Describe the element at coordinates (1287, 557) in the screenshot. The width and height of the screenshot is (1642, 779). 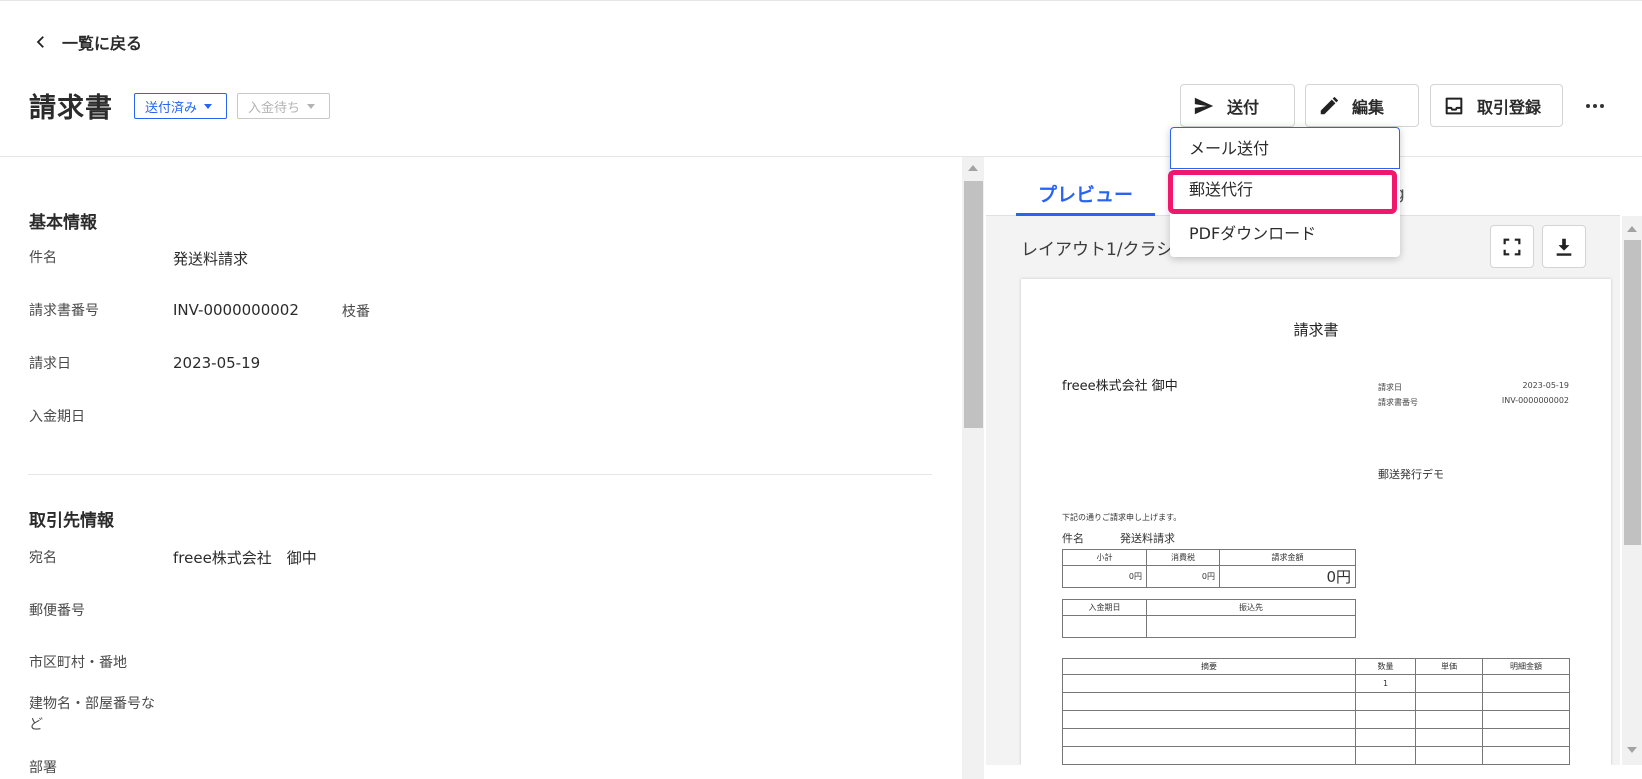
I see `amount-header: 請求金額` at that location.